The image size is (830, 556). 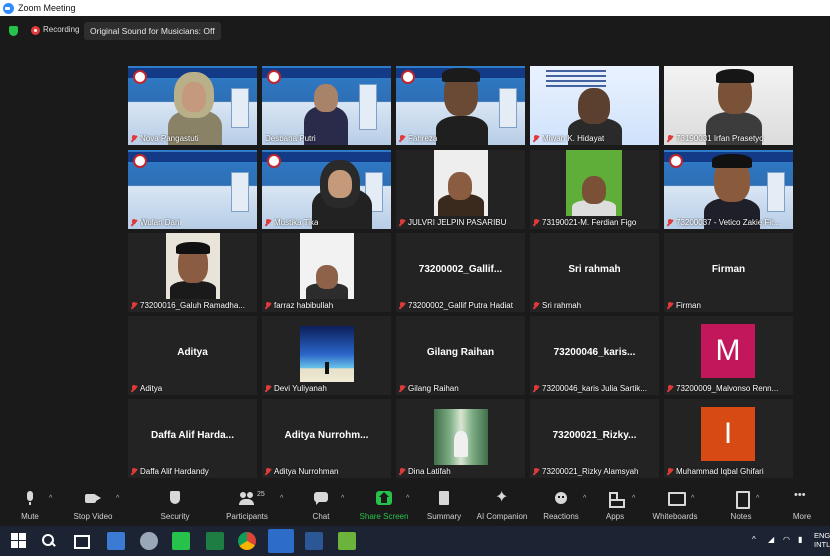 I want to click on video-camera-icon, so click(x=93, y=498).